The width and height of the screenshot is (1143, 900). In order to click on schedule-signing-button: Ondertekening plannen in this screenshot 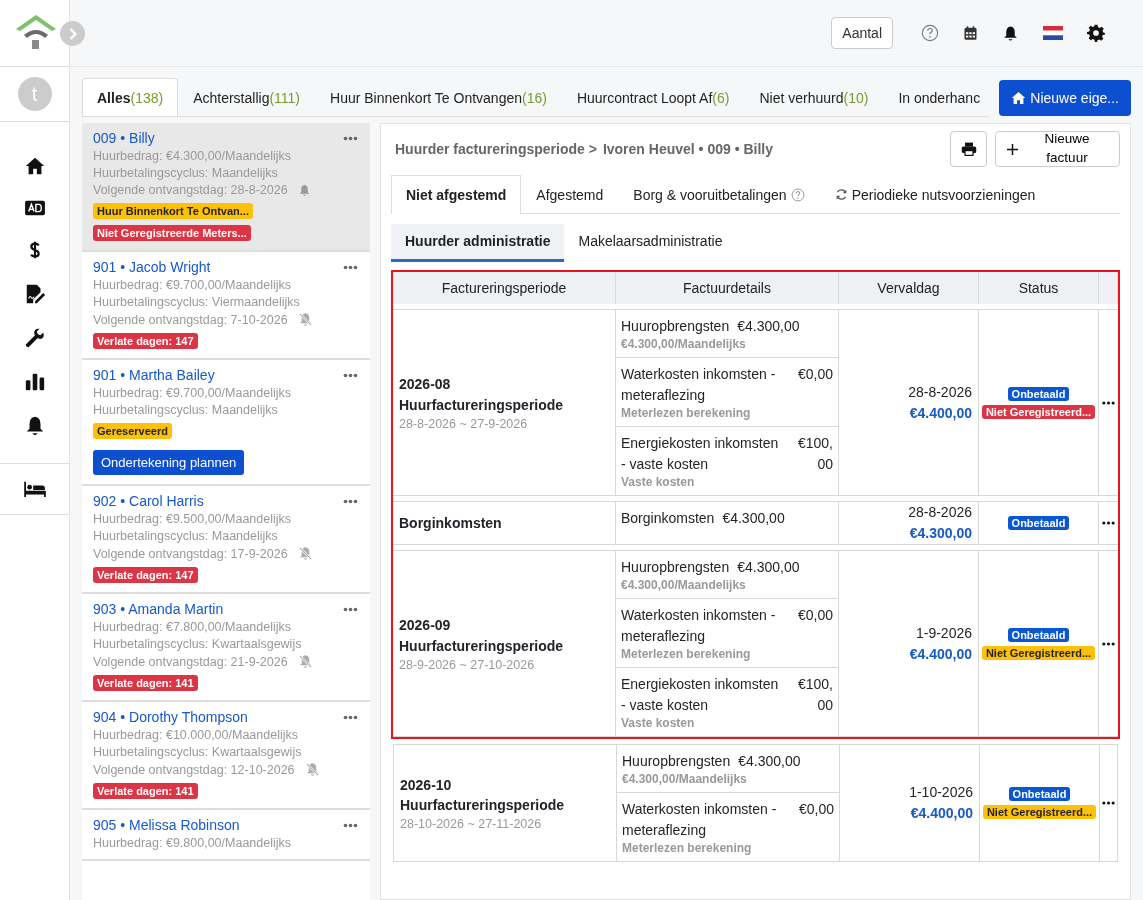, I will do `click(169, 462)`.